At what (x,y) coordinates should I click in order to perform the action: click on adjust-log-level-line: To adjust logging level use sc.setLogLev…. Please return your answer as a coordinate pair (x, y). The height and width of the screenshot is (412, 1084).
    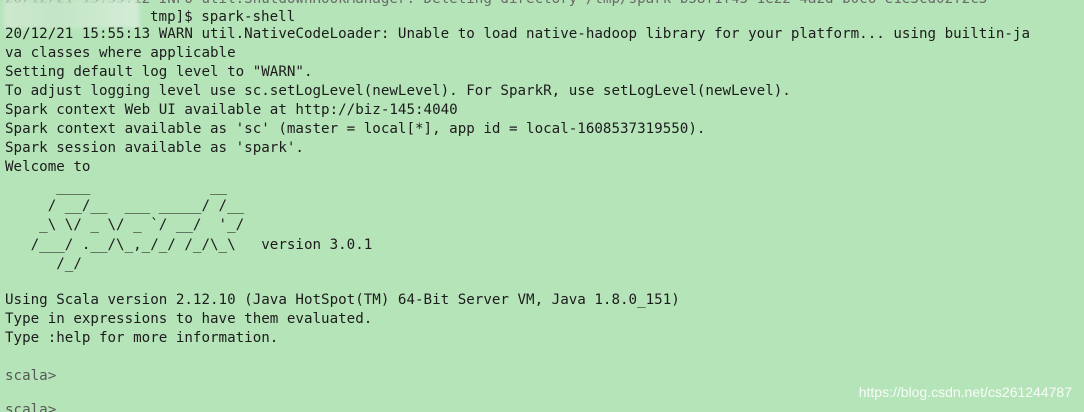
    Looking at the image, I should click on (398, 91).